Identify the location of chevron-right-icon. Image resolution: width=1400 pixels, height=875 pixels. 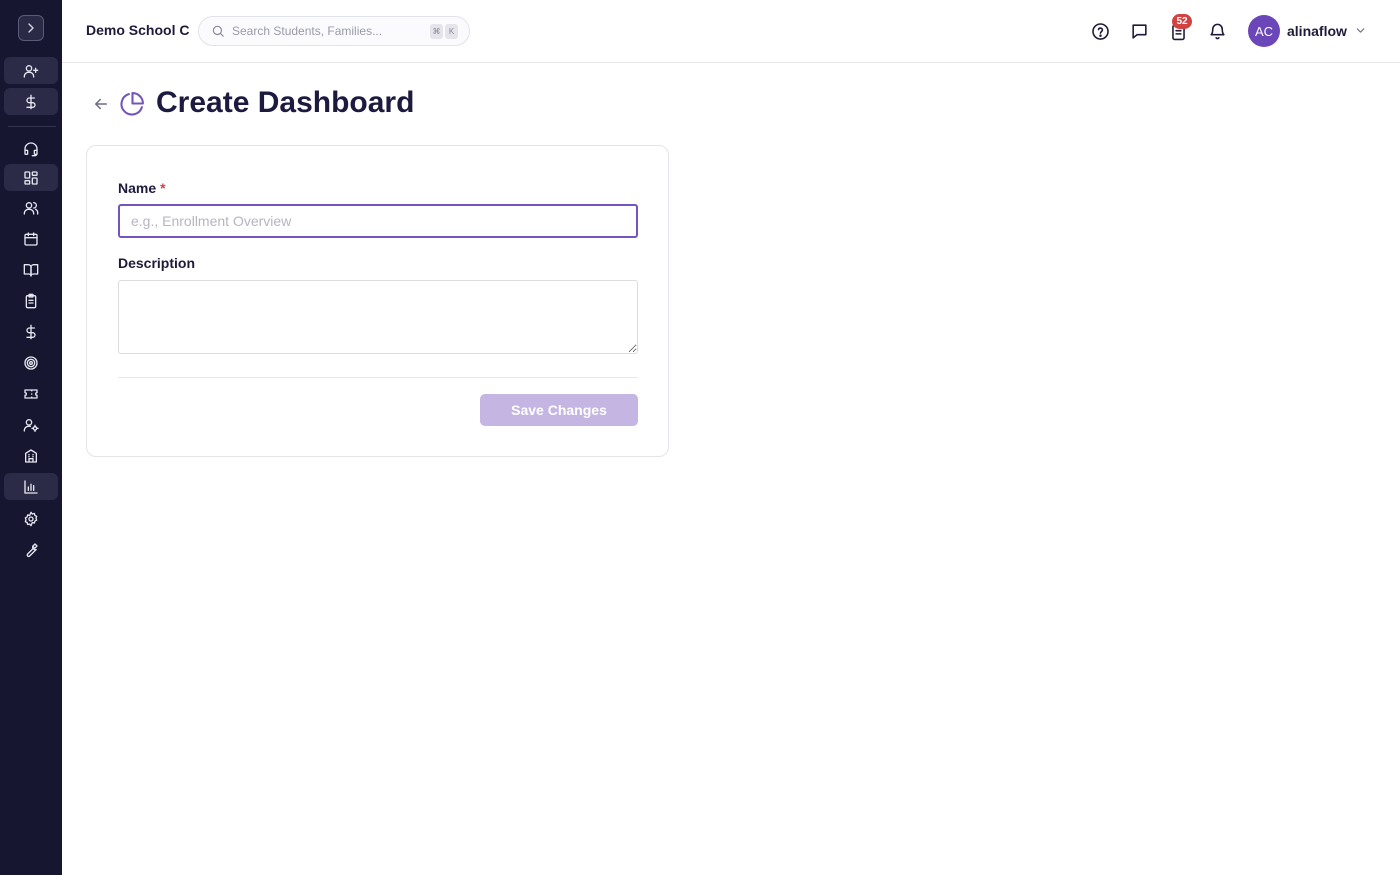
(31, 28).